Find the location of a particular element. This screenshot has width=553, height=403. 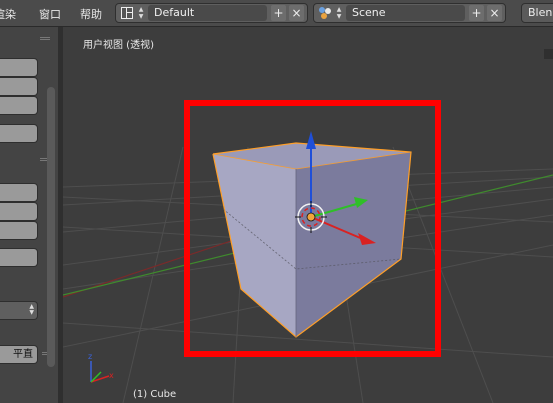

menu-window: 窗口 is located at coordinates (50, 14).